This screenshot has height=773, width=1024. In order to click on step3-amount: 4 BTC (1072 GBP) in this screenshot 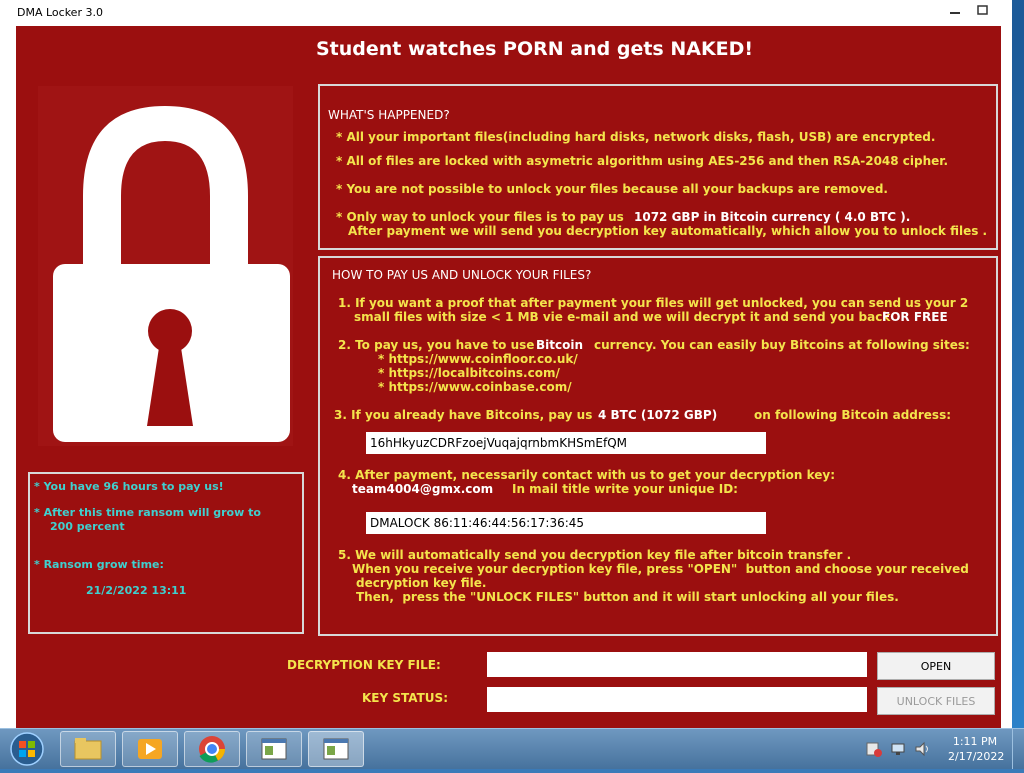, I will do `click(658, 415)`.